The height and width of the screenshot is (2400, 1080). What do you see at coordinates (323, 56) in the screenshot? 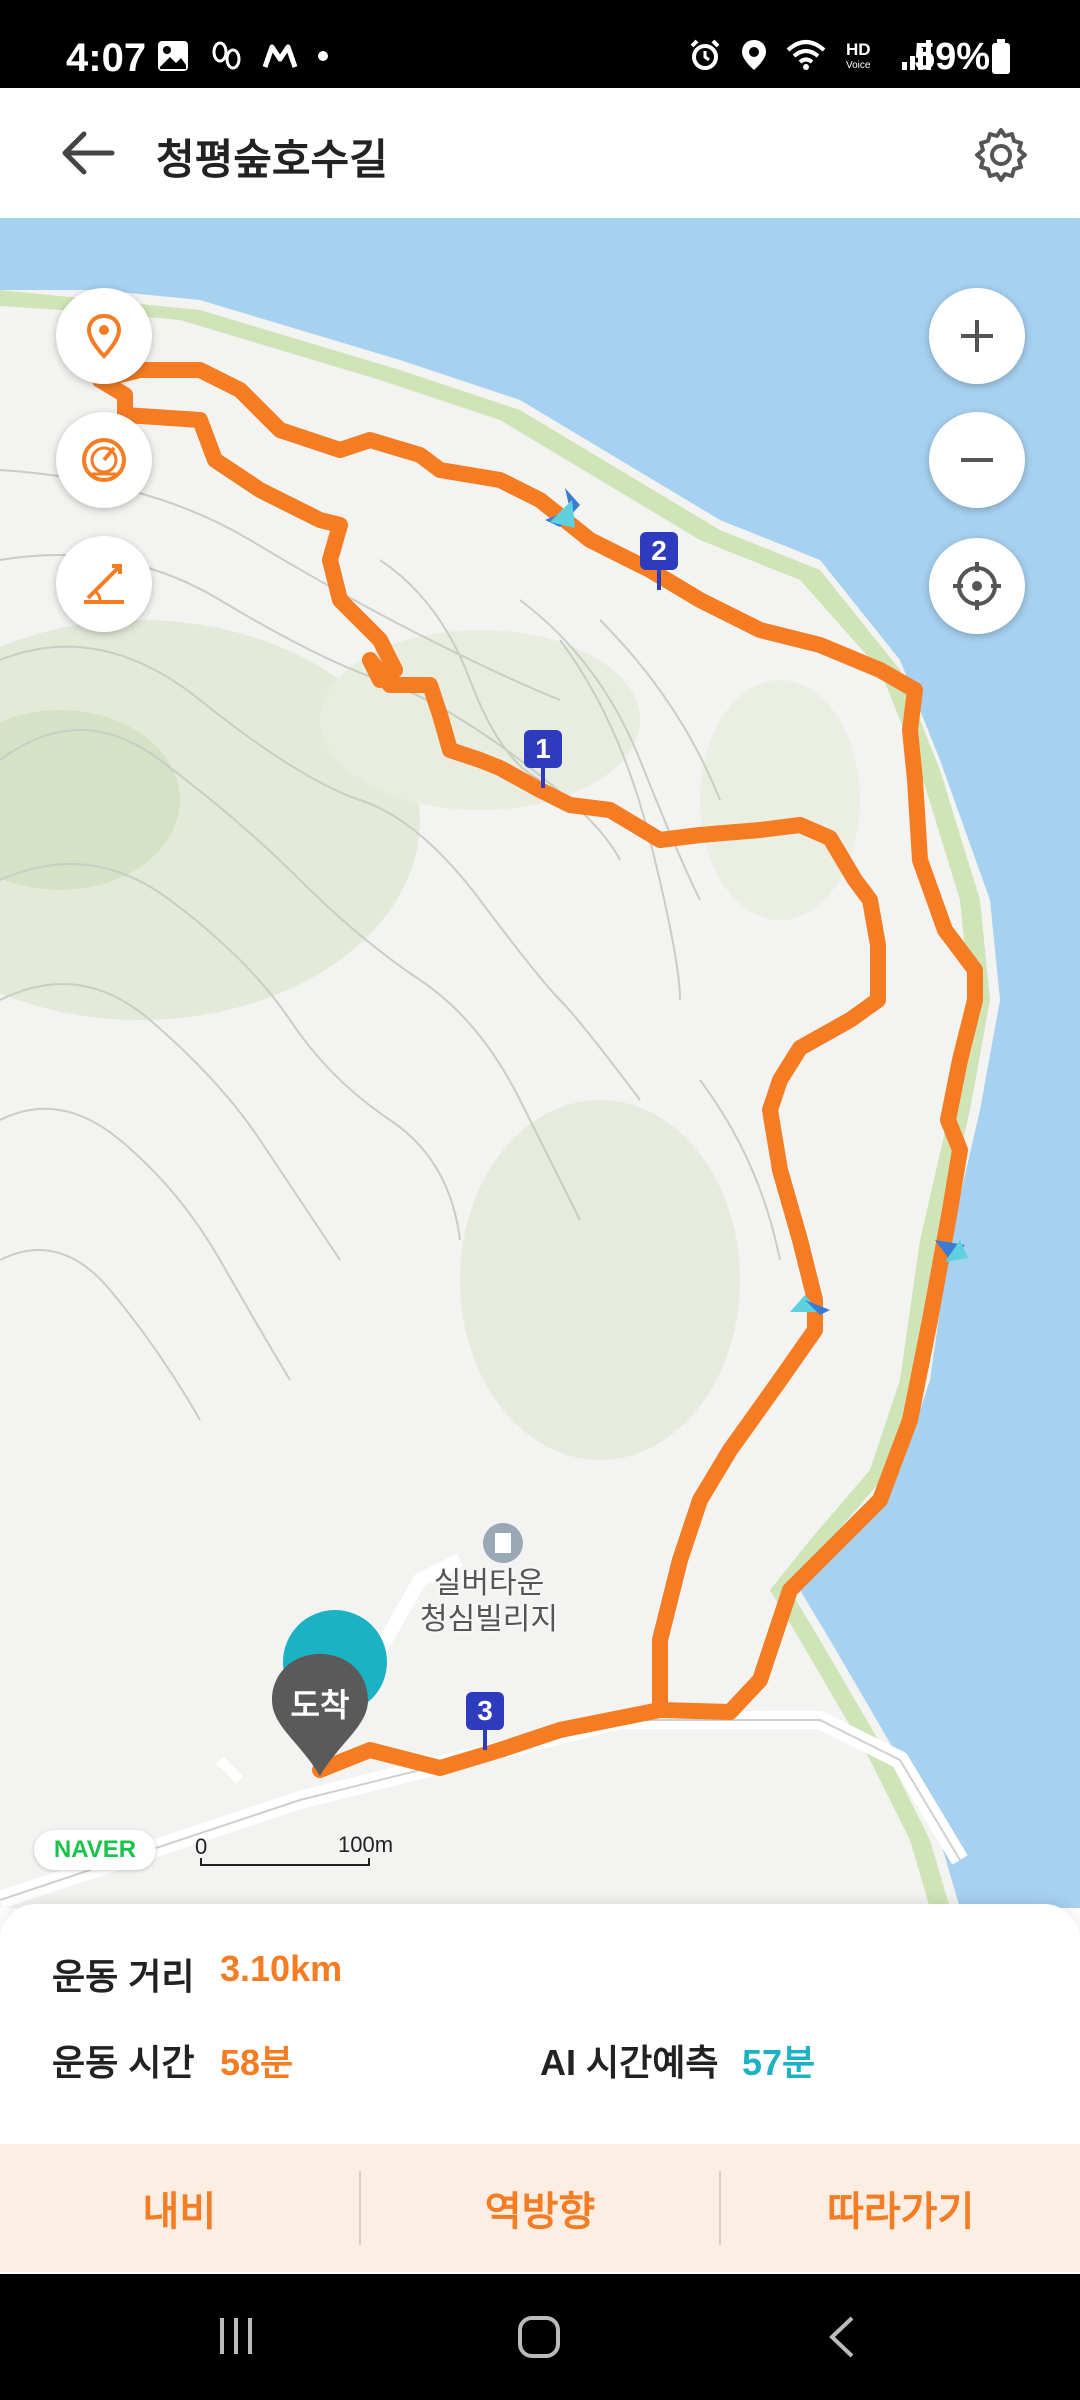
I see `dot-icon` at bounding box center [323, 56].